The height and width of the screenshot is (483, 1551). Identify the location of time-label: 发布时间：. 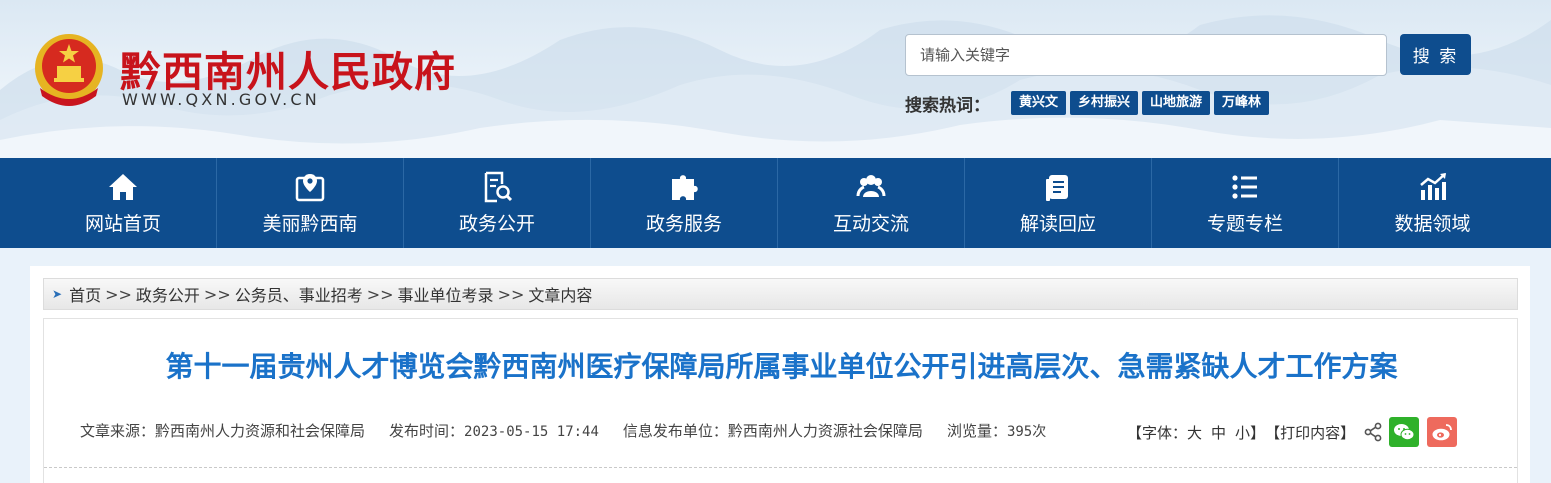
(427, 431).